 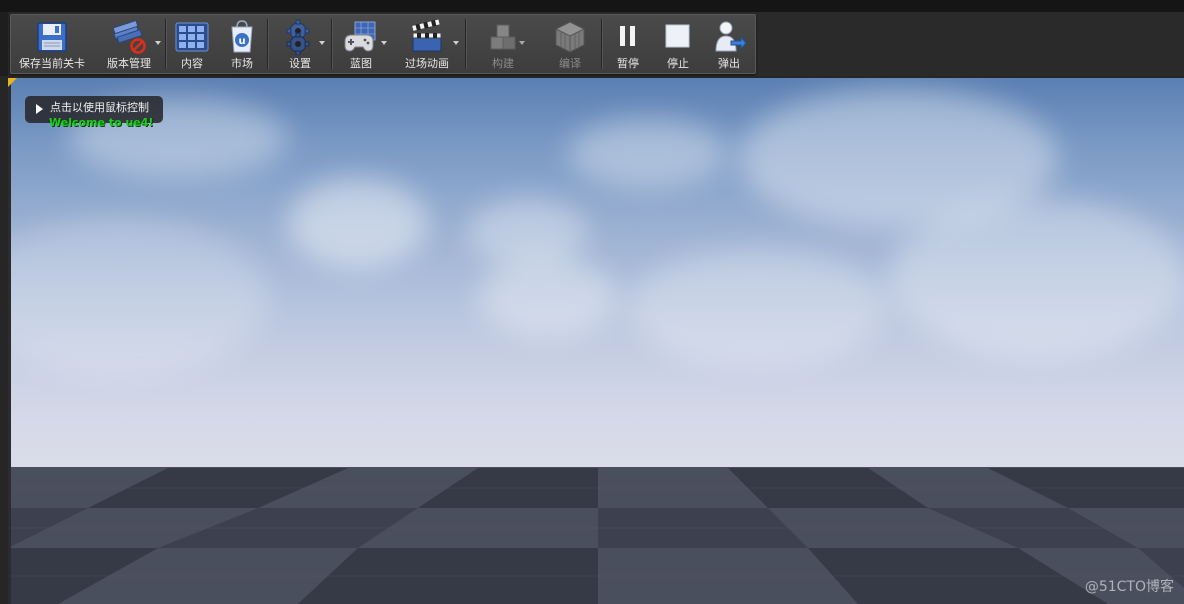 What do you see at coordinates (361, 37) in the screenshot?
I see `blueprint-gamepad-icon` at bounding box center [361, 37].